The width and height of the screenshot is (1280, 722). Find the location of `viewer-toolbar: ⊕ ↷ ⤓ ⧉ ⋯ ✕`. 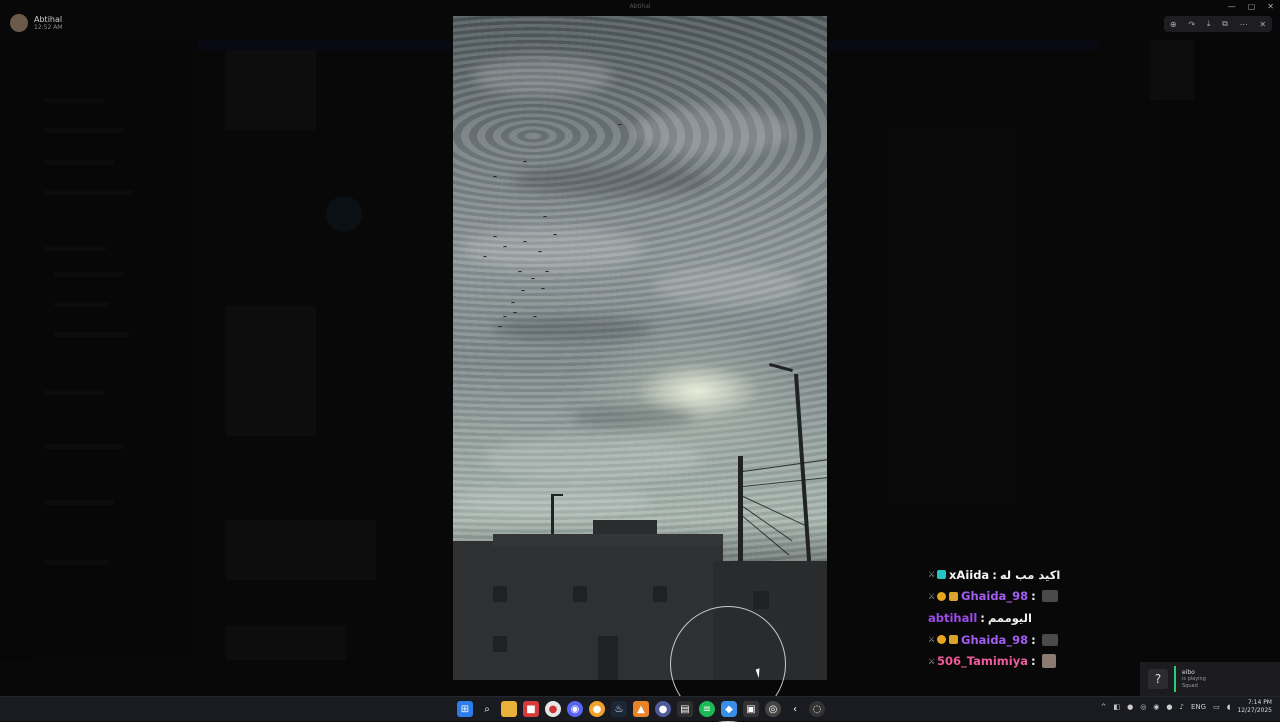

viewer-toolbar: ⊕ ↷ ⤓ ⧉ ⋯ ✕ is located at coordinates (1218, 24).